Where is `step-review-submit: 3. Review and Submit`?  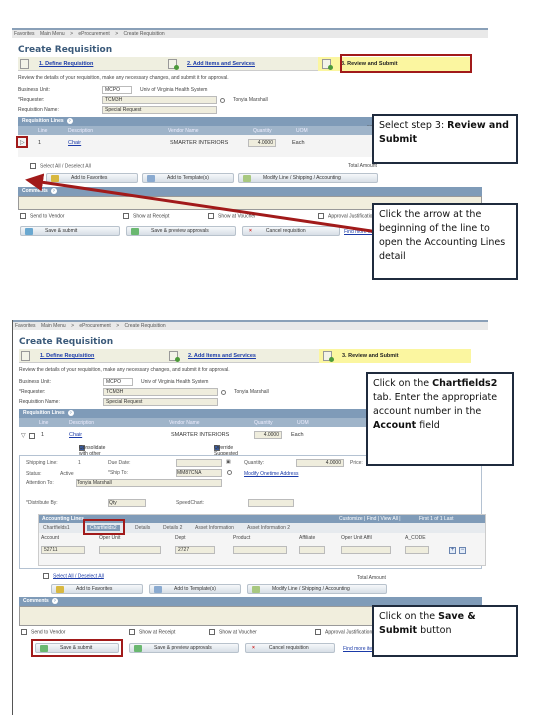
step-review-submit: 3. Review and Submit is located at coordinates (395, 356).